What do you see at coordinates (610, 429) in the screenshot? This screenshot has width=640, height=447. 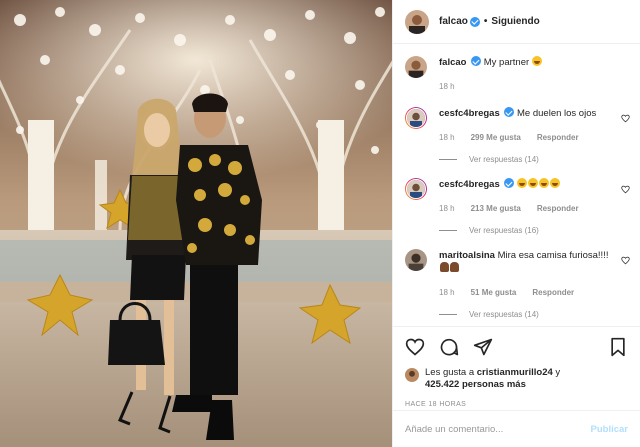 I see `publish-button: Publicar` at bounding box center [610, 429].